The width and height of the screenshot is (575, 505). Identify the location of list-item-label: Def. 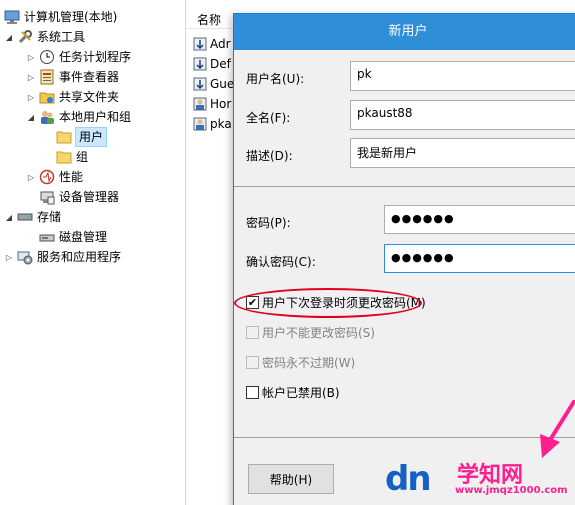
(220, 64).